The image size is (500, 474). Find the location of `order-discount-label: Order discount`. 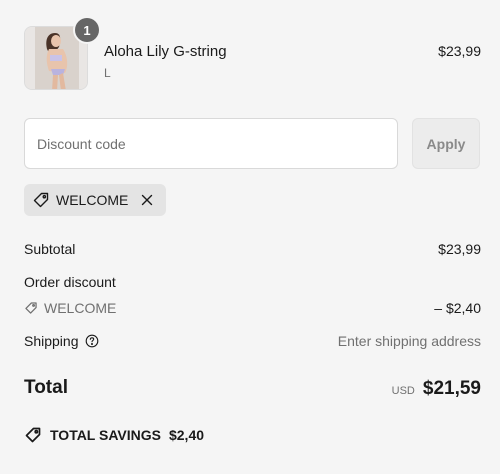

order-discount-label: Order discount is located at coordinates (70, 282).